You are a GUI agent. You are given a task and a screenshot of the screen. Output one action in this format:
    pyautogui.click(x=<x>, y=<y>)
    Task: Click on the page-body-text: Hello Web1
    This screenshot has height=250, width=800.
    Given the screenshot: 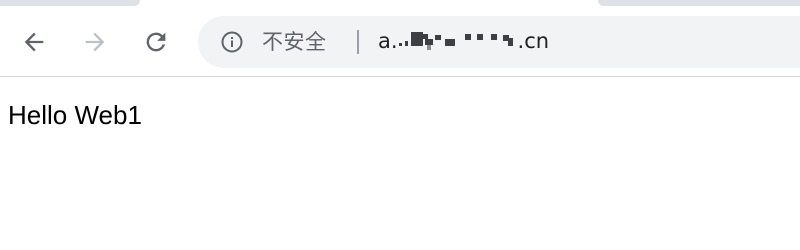 What is the action you would take?
    pyautogui.click(x=75, y=115)
    